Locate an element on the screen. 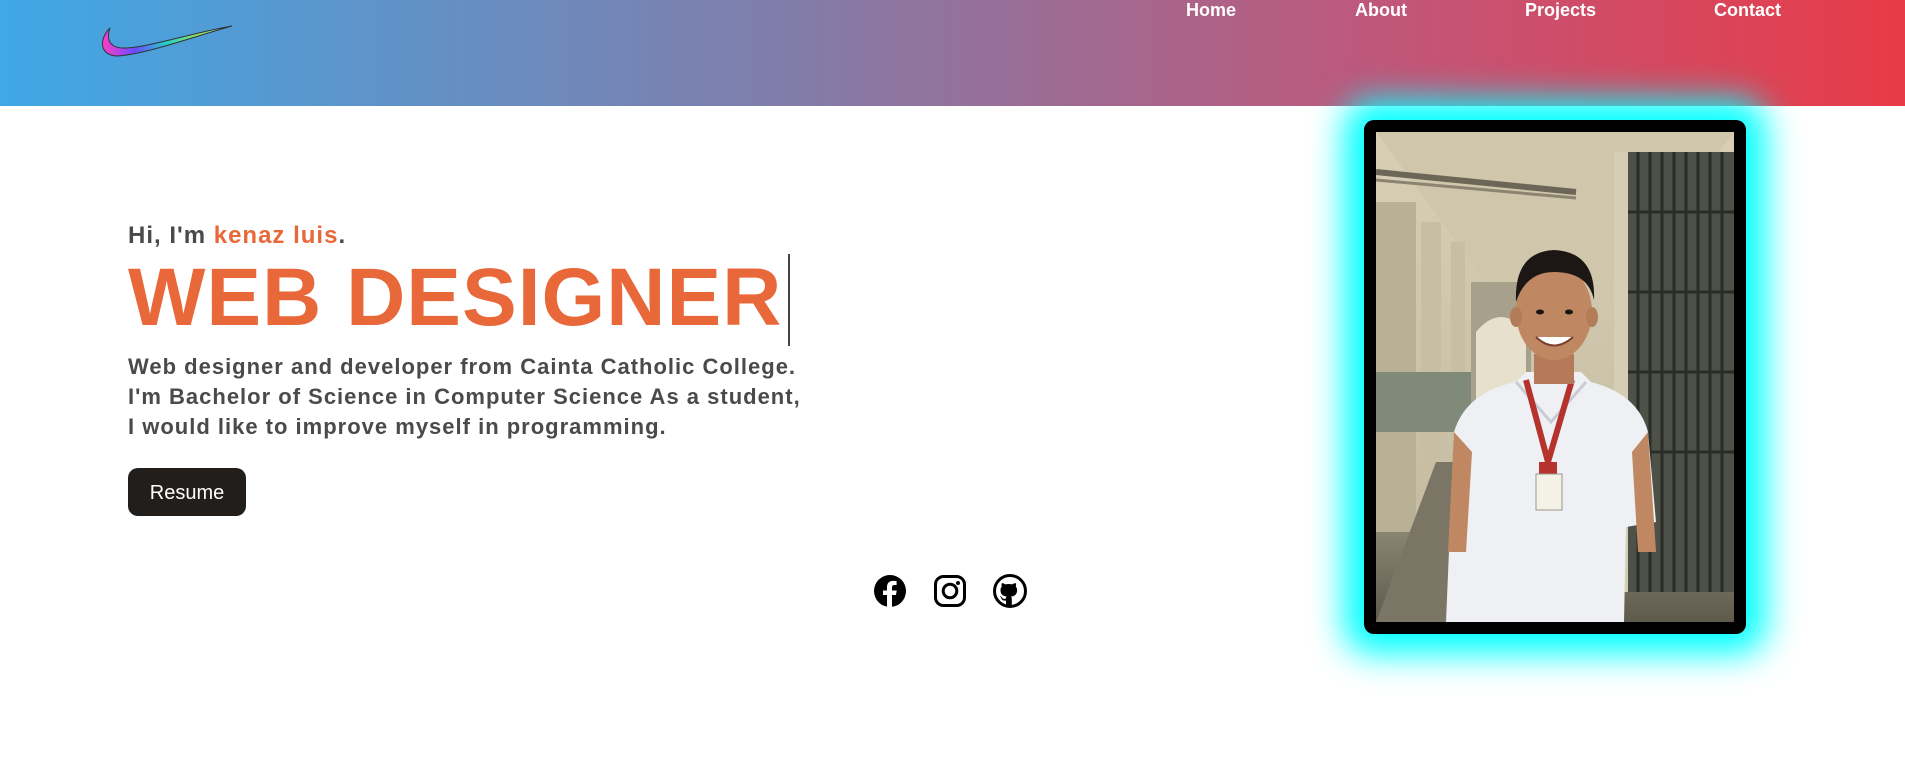 The image size is (1905, 770). profile-photo-frame is located at coordinates (1555, 377).